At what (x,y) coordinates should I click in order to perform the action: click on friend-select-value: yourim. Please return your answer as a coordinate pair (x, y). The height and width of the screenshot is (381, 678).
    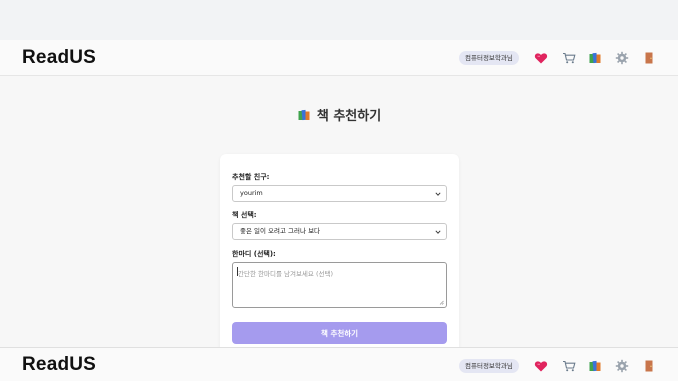
    Looking at the image, I should click on (251, 193).